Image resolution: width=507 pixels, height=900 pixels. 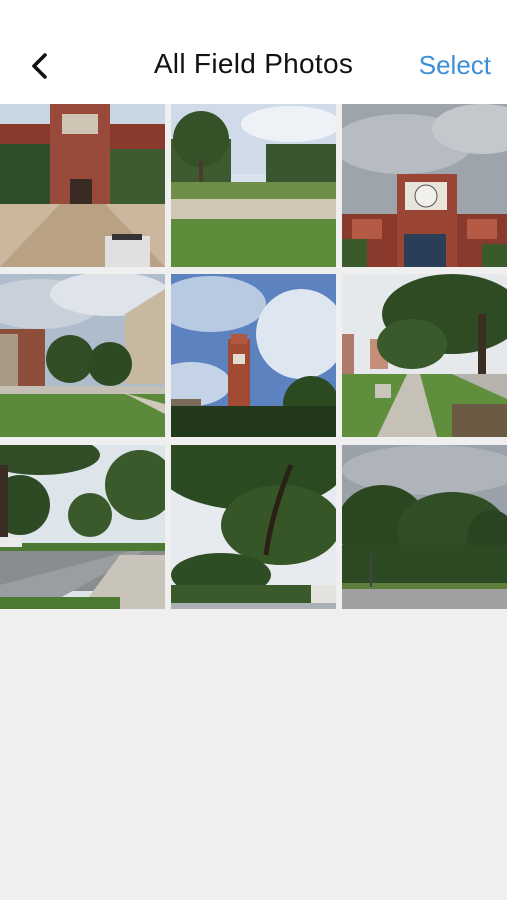 I want to click on navigation-bar: All Field Photos Select, so click(x=253, y=52).